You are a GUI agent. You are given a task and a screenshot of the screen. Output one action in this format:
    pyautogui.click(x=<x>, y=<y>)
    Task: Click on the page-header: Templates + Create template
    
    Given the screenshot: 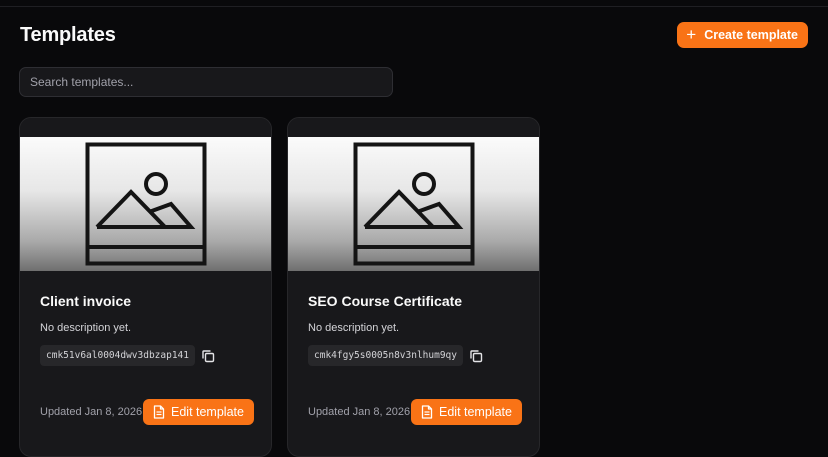 What is the action you would take?
    pyautogui.click(x=414, y=35)
    